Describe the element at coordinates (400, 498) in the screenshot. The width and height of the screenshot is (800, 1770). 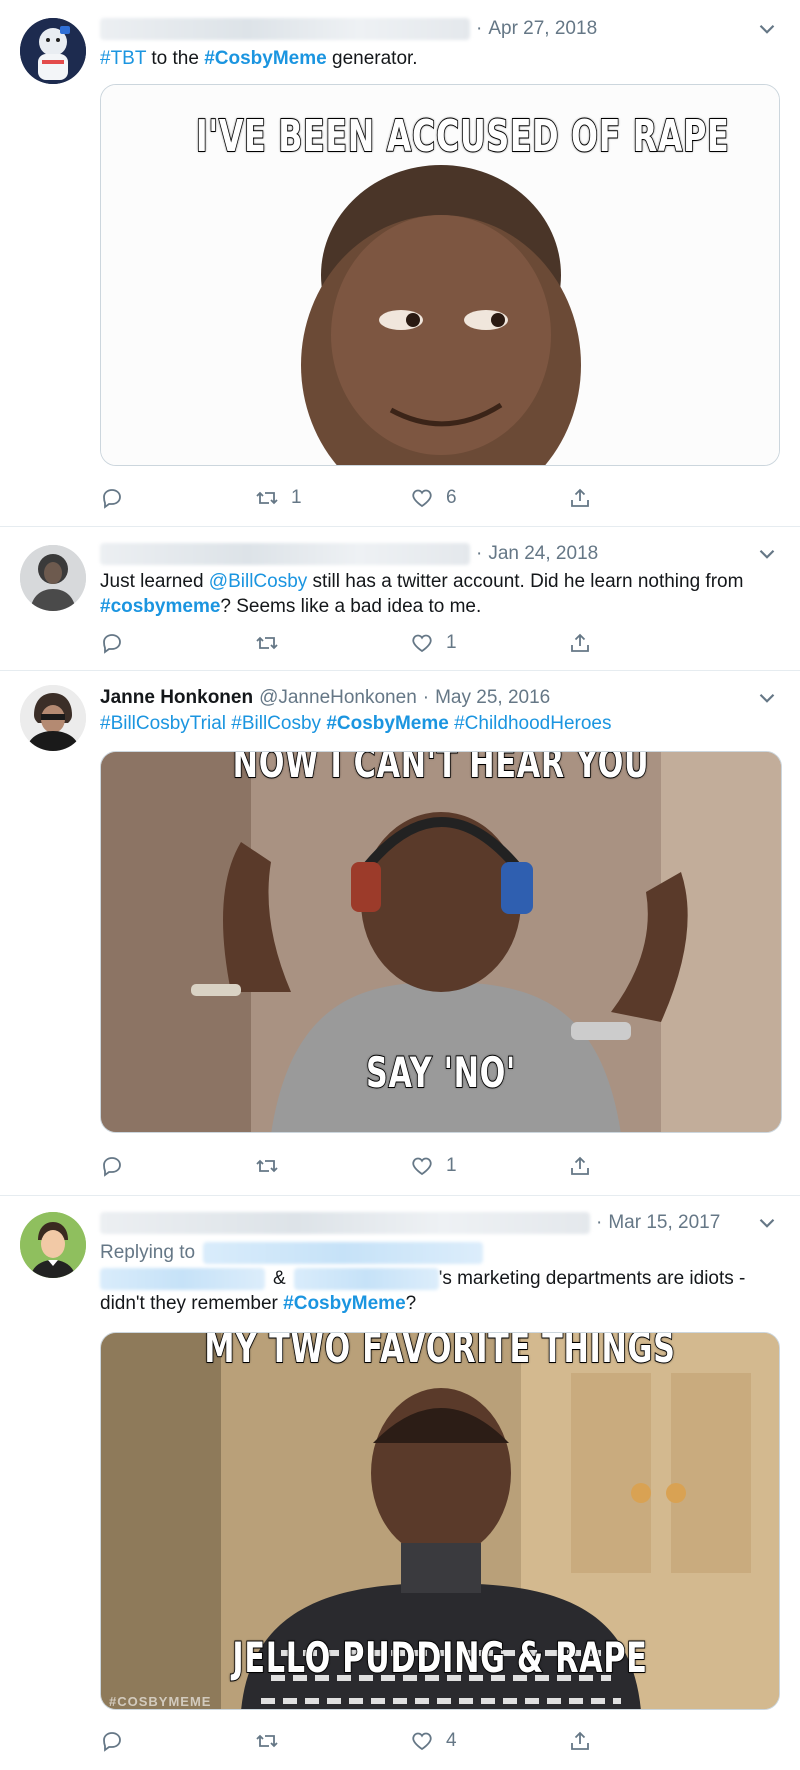
I see `tweet-actions: 1 6` at that location.